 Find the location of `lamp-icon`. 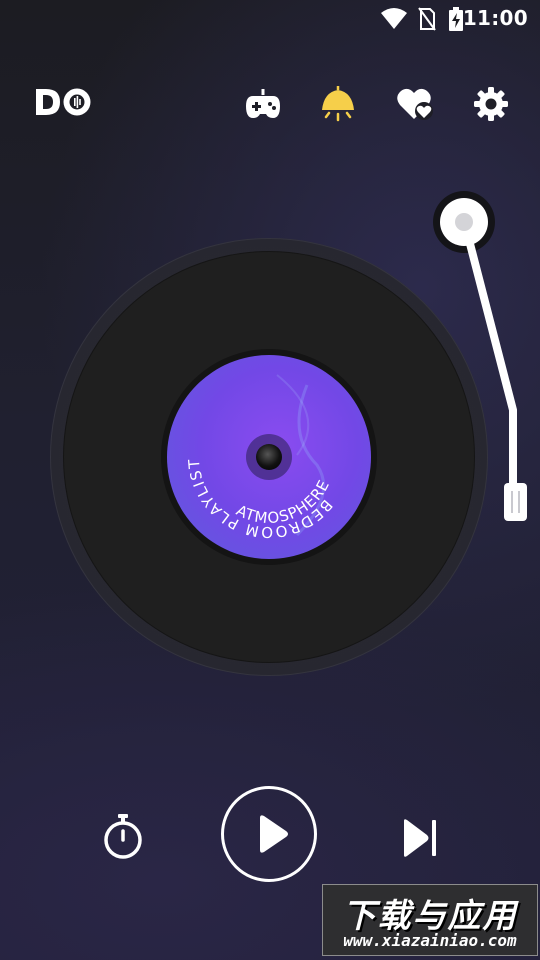

lamp-icon is located at coordinates (338, 104).